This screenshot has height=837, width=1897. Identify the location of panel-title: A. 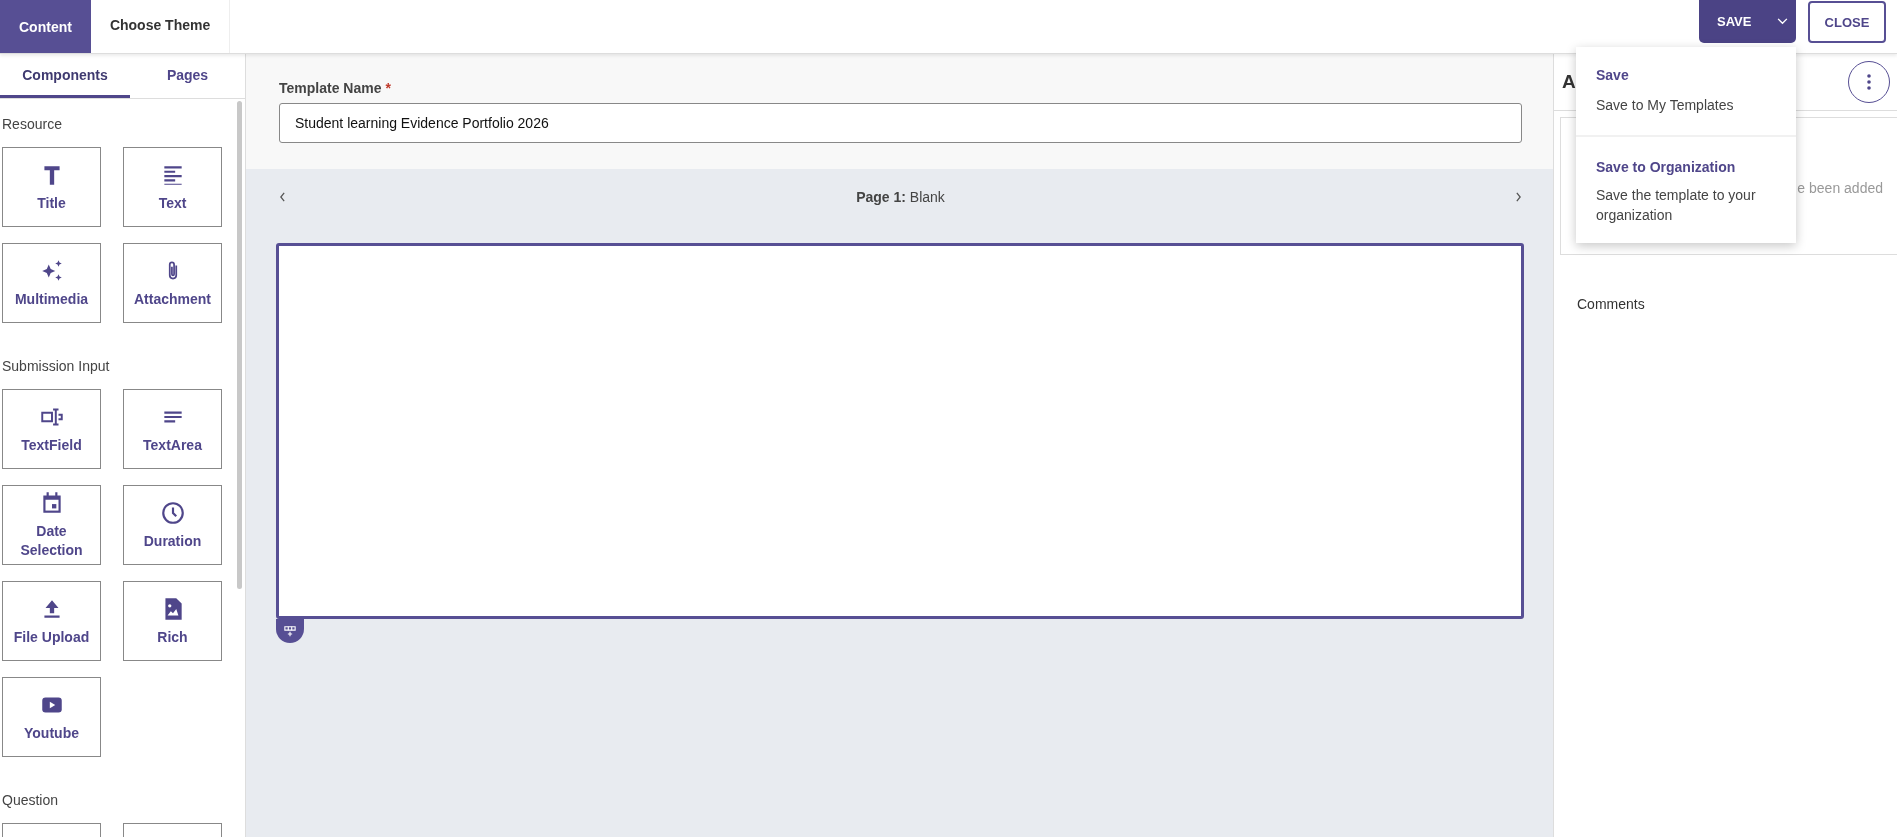
(1569, 82).